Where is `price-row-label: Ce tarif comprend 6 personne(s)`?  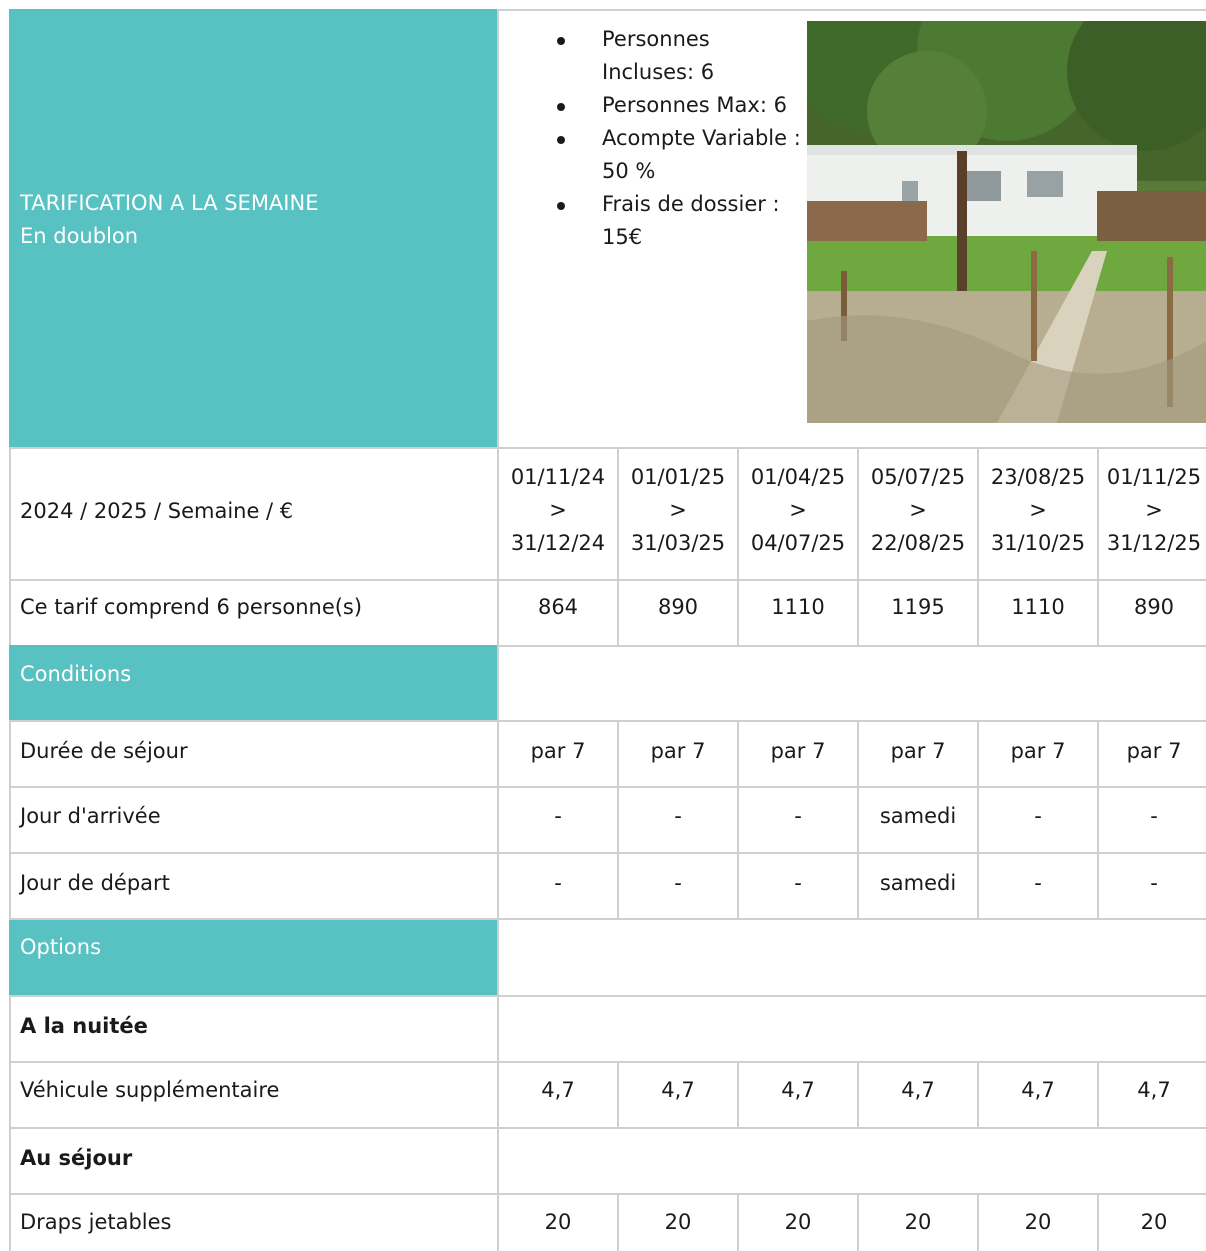
price-row-label: Ce tarif comprend 6 personne(s) is located at coordinates (191, 607).